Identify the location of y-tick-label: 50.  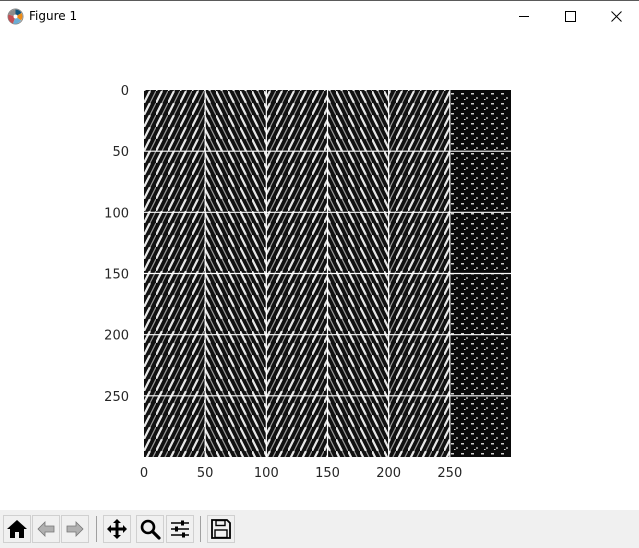
(120, 152).